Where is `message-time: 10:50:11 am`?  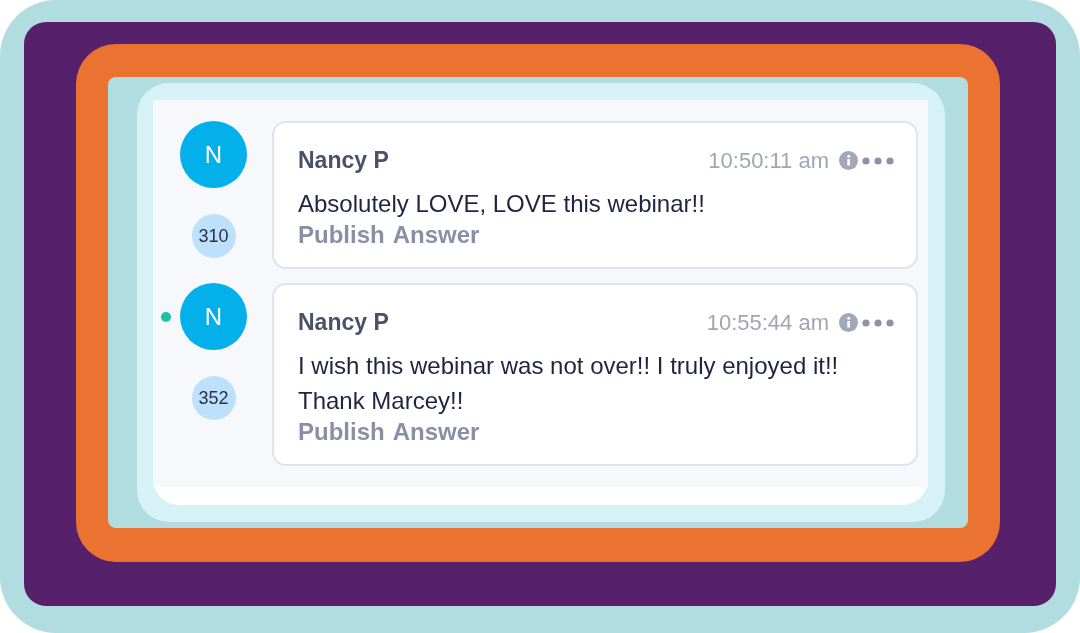 message-time: 10:50:11 am is located at coordinates (768, 160).